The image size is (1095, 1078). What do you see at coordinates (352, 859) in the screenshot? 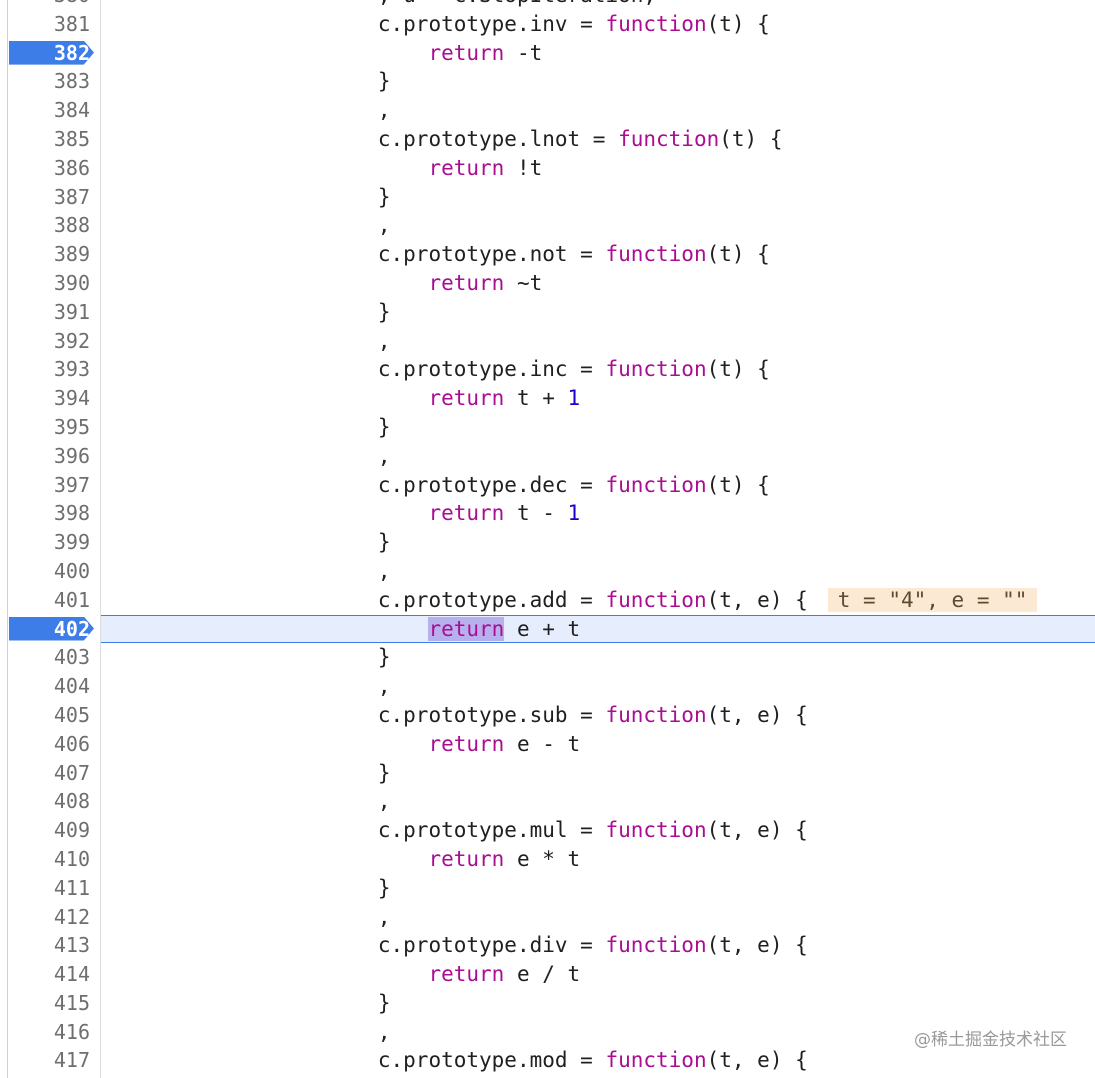
I see `code-text: return e * t` at bounding box center [352, 859].